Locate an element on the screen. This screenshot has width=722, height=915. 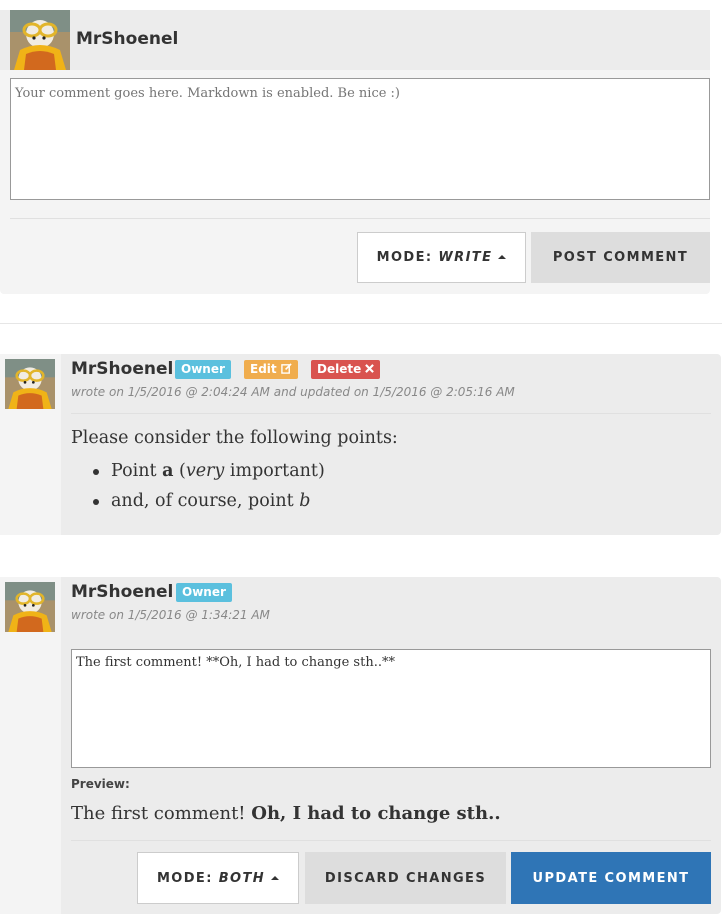
delete-badge-button: Delete is located at coordinates (346, 369).